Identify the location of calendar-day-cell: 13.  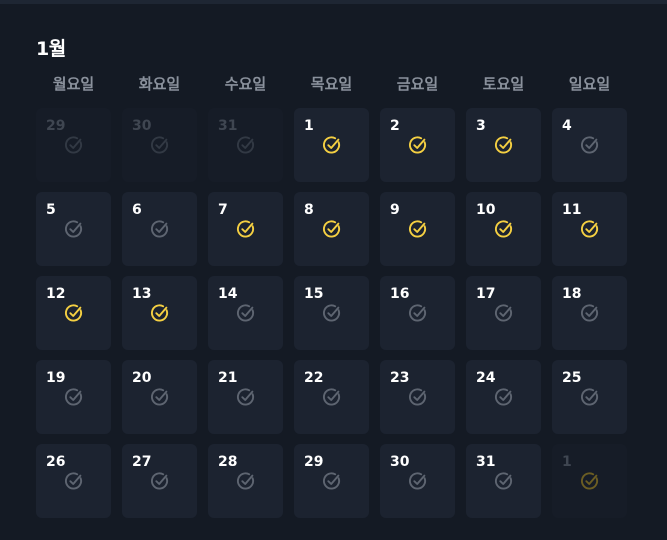
(159, 313).